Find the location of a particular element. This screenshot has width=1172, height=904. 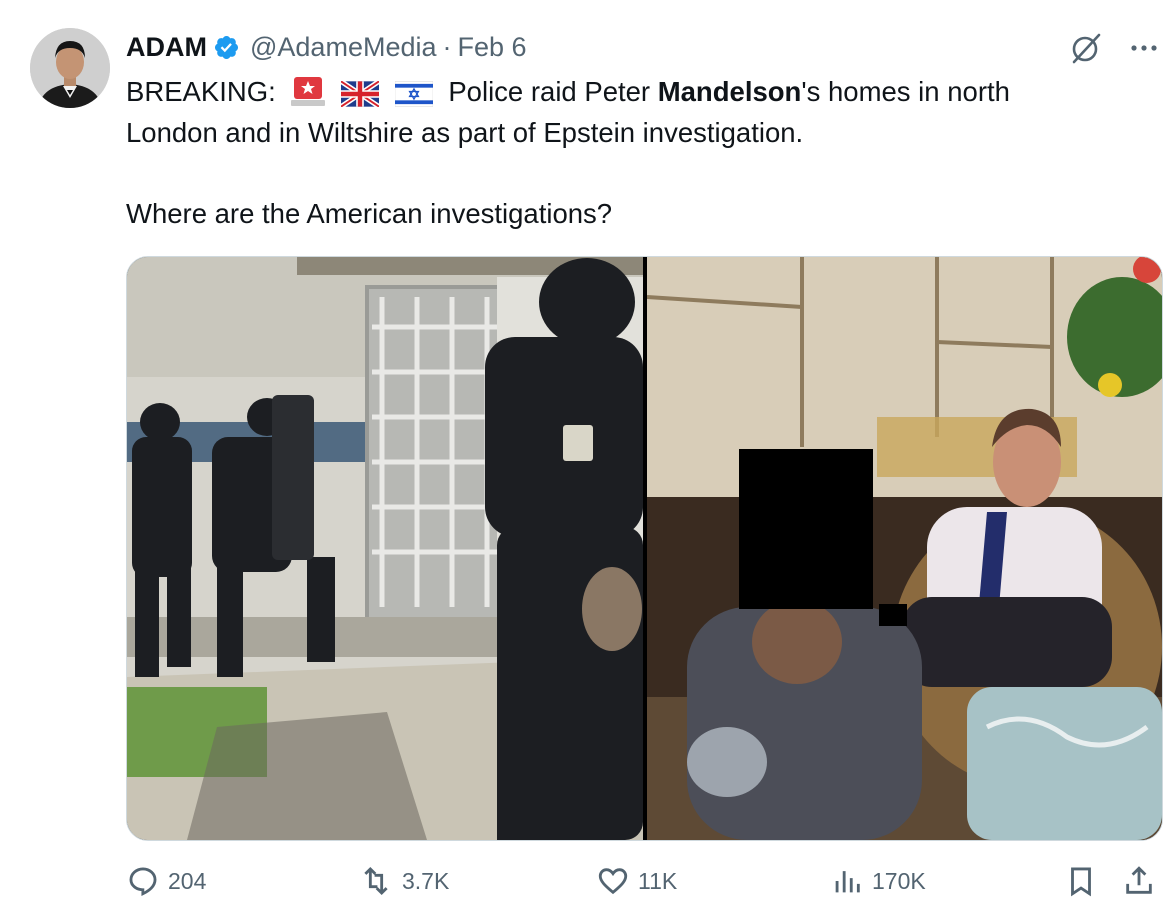

avatar is located at coordinates (70, 68).